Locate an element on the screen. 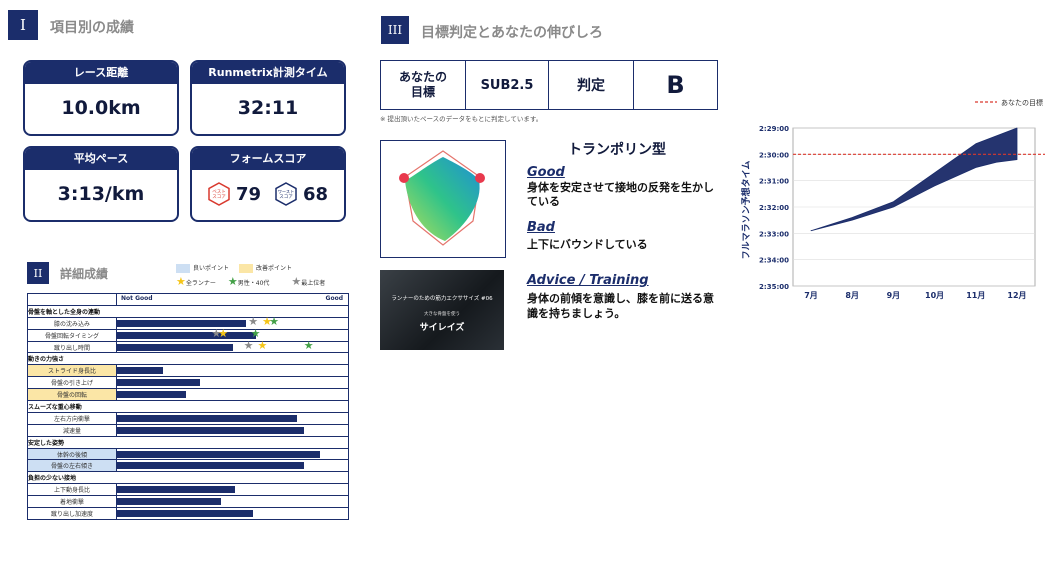  card-pace: 平均ペース 3:13/km is located at coordinates (101, 184).